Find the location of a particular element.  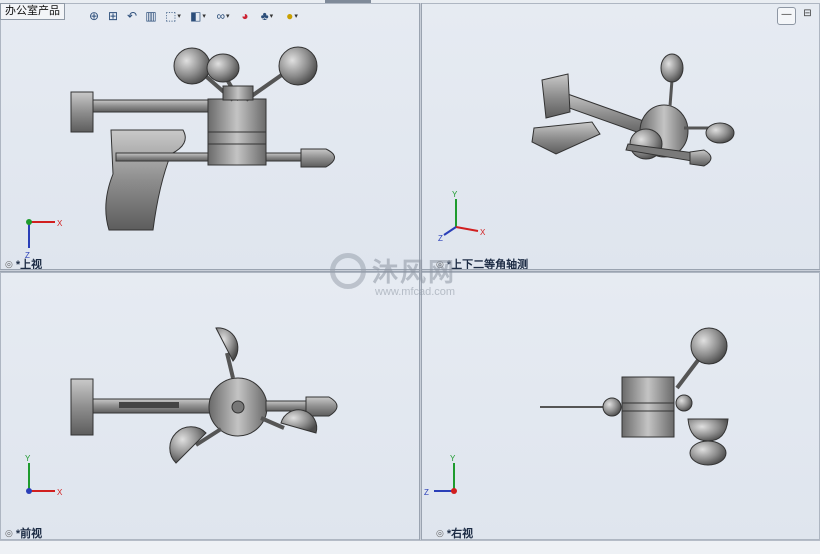

minimize-button: — is located at coordinates (786, 16).